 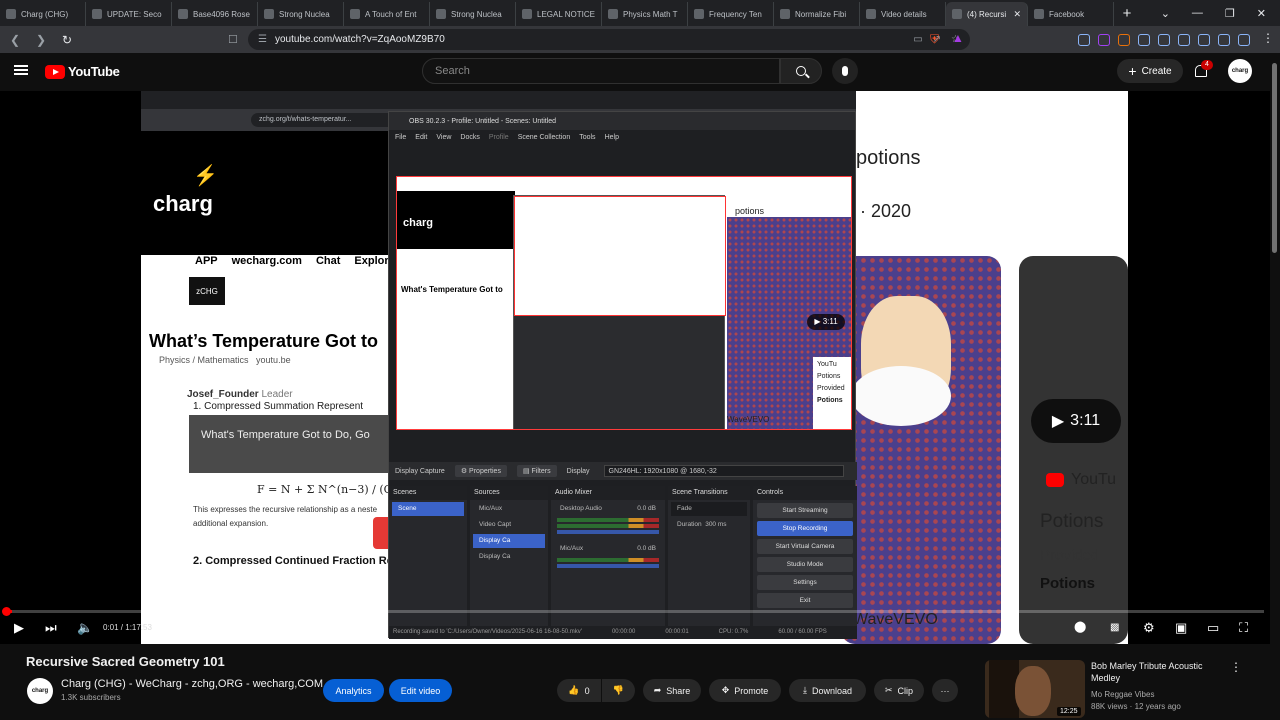 What do you see at coordinates (82, 71) in the screenshot?
I see `youtube-logo: YouTube` at bounding box center [82, 71].